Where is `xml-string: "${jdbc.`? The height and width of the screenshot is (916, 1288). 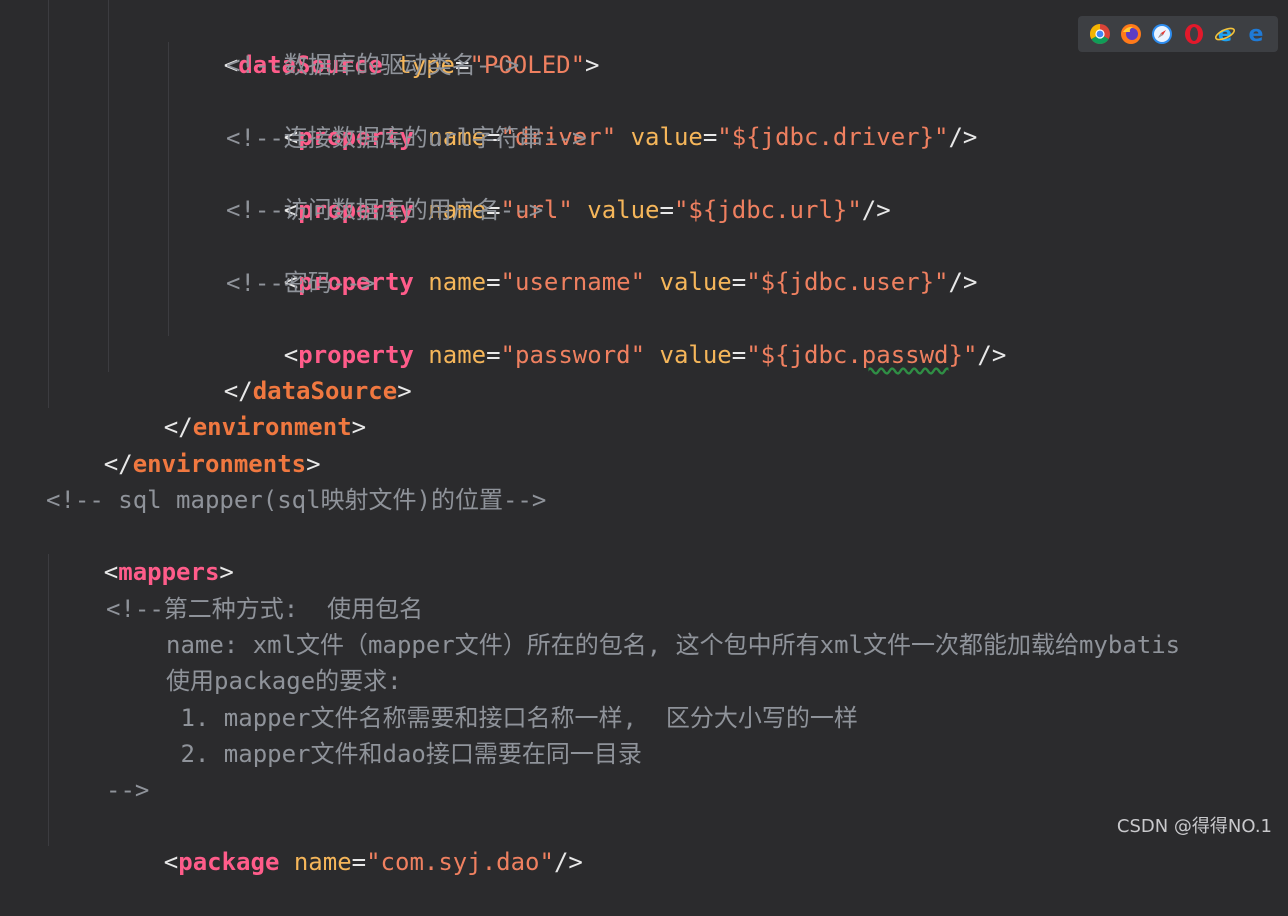 xml-string: "${jdbc. is located at coordinates (804, 355).